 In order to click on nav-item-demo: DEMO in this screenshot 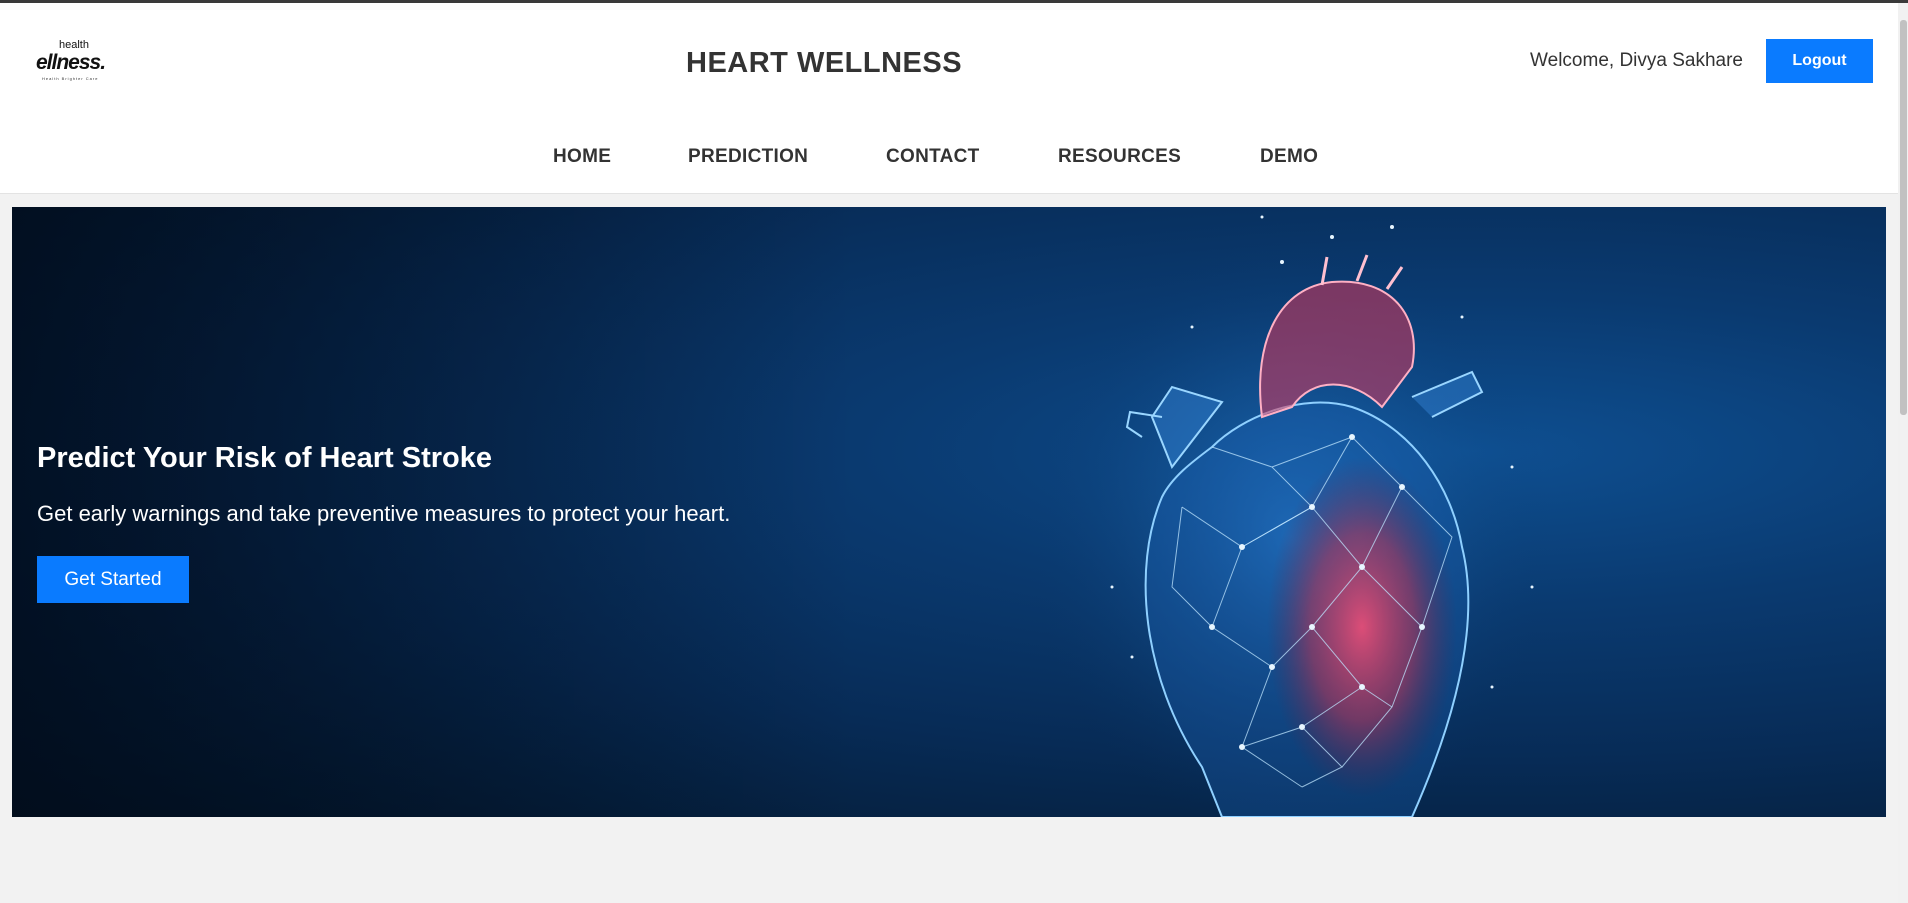, I will do `click(1289, 157)`.